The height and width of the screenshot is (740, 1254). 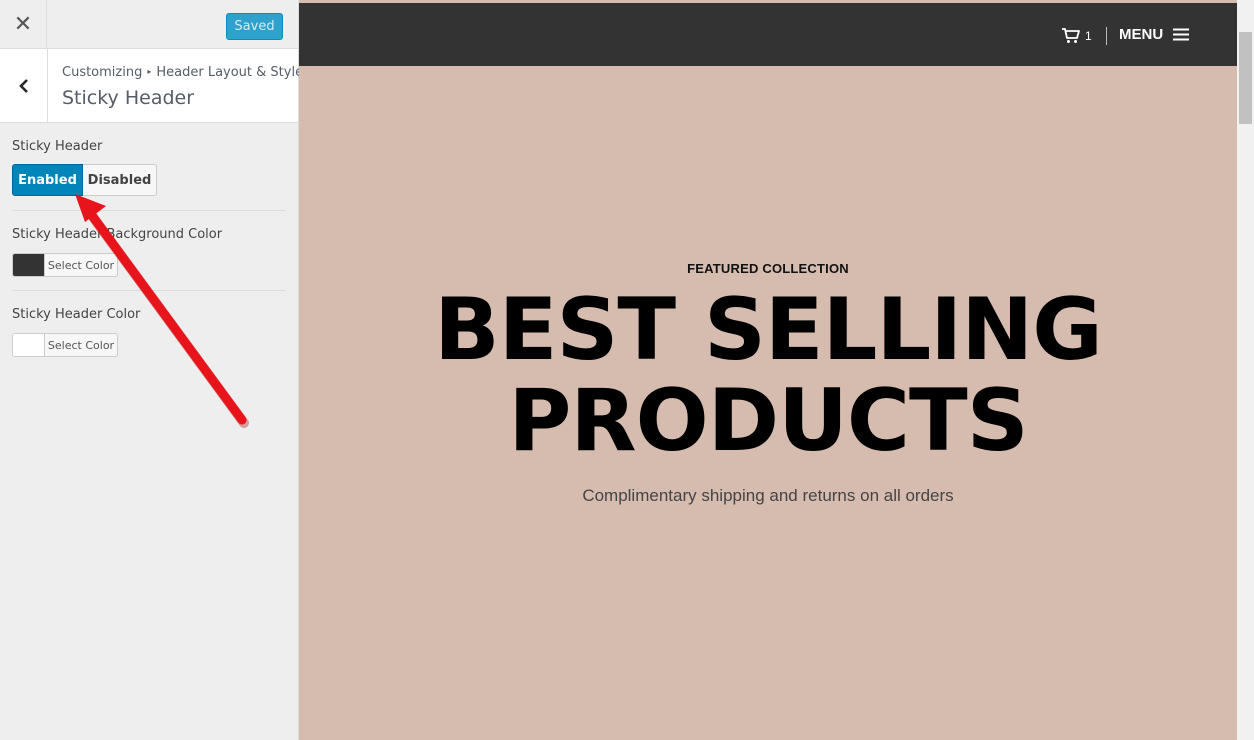 I want to click on text-color-swatch, so click(x=29, y=345).